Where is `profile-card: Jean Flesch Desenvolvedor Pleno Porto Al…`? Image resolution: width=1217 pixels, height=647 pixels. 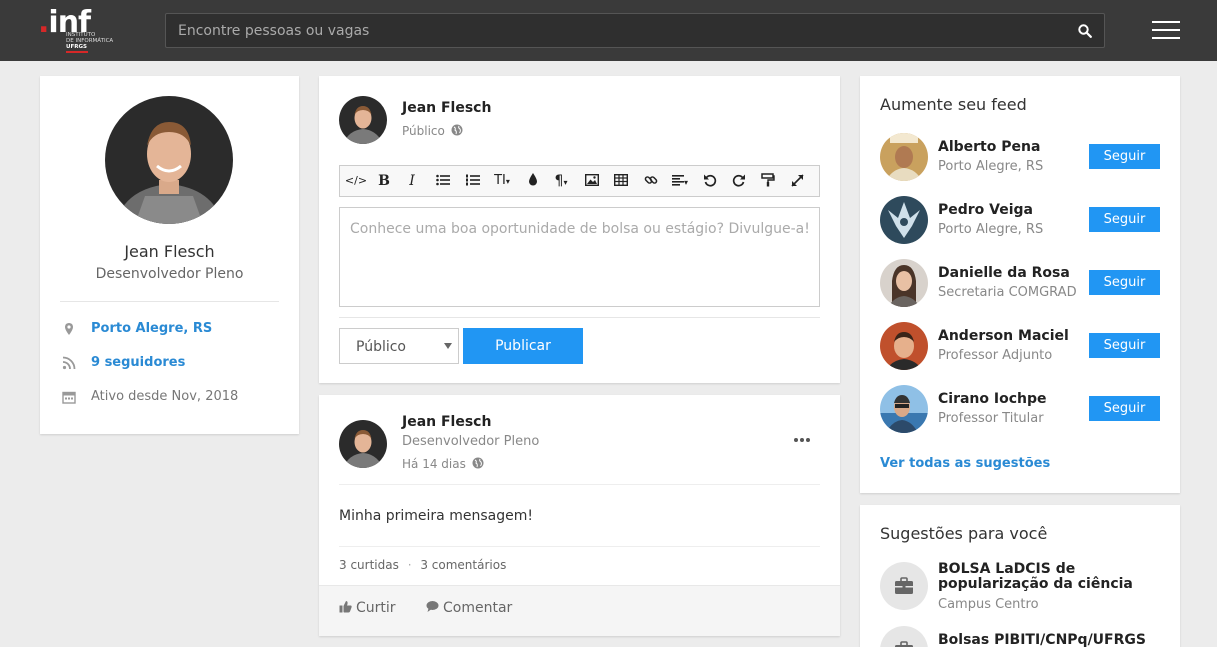 profile-card: Jean Flesch Desenvolvedor Pleno Porto Al… is located at coordinates (169, 255).